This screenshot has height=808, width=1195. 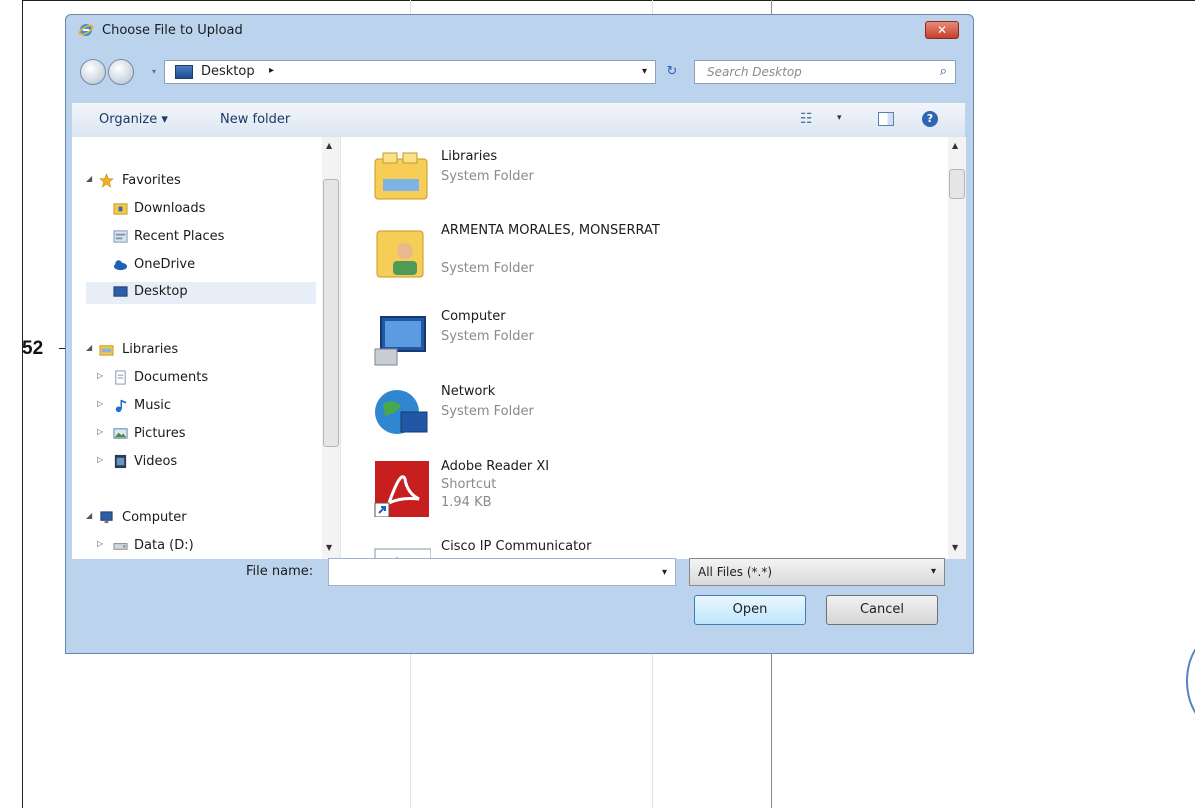 I want to click on file-list-scrollbar: ▲ ▼, so click(x=957, y=348).